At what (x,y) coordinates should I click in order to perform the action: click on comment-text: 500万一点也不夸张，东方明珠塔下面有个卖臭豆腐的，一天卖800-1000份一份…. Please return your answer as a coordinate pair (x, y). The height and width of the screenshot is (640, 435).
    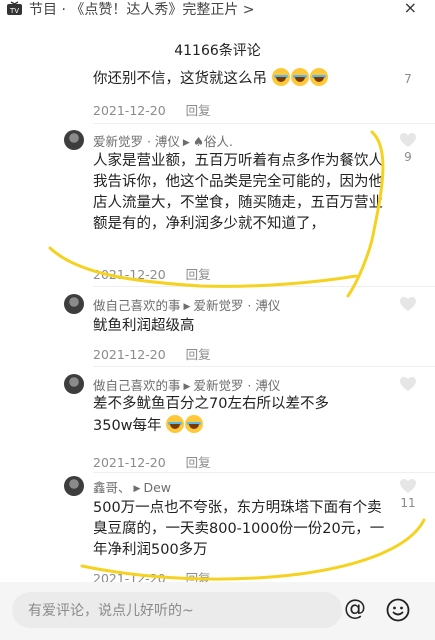
    Looking at the image, I should click on (239, 529).